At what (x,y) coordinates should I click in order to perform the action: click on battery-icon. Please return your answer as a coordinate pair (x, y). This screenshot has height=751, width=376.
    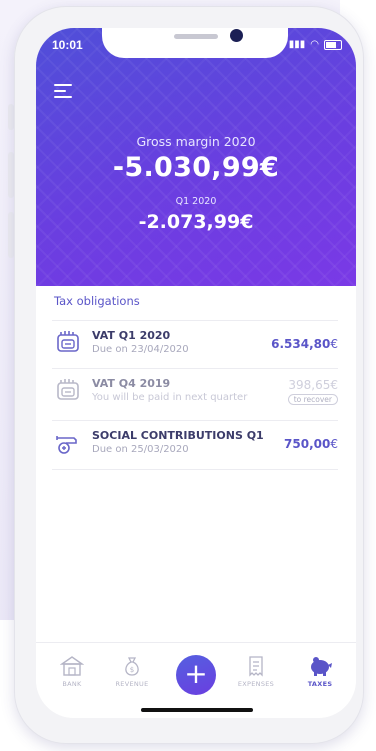
    Looking at the image, I should click on (333, 44).